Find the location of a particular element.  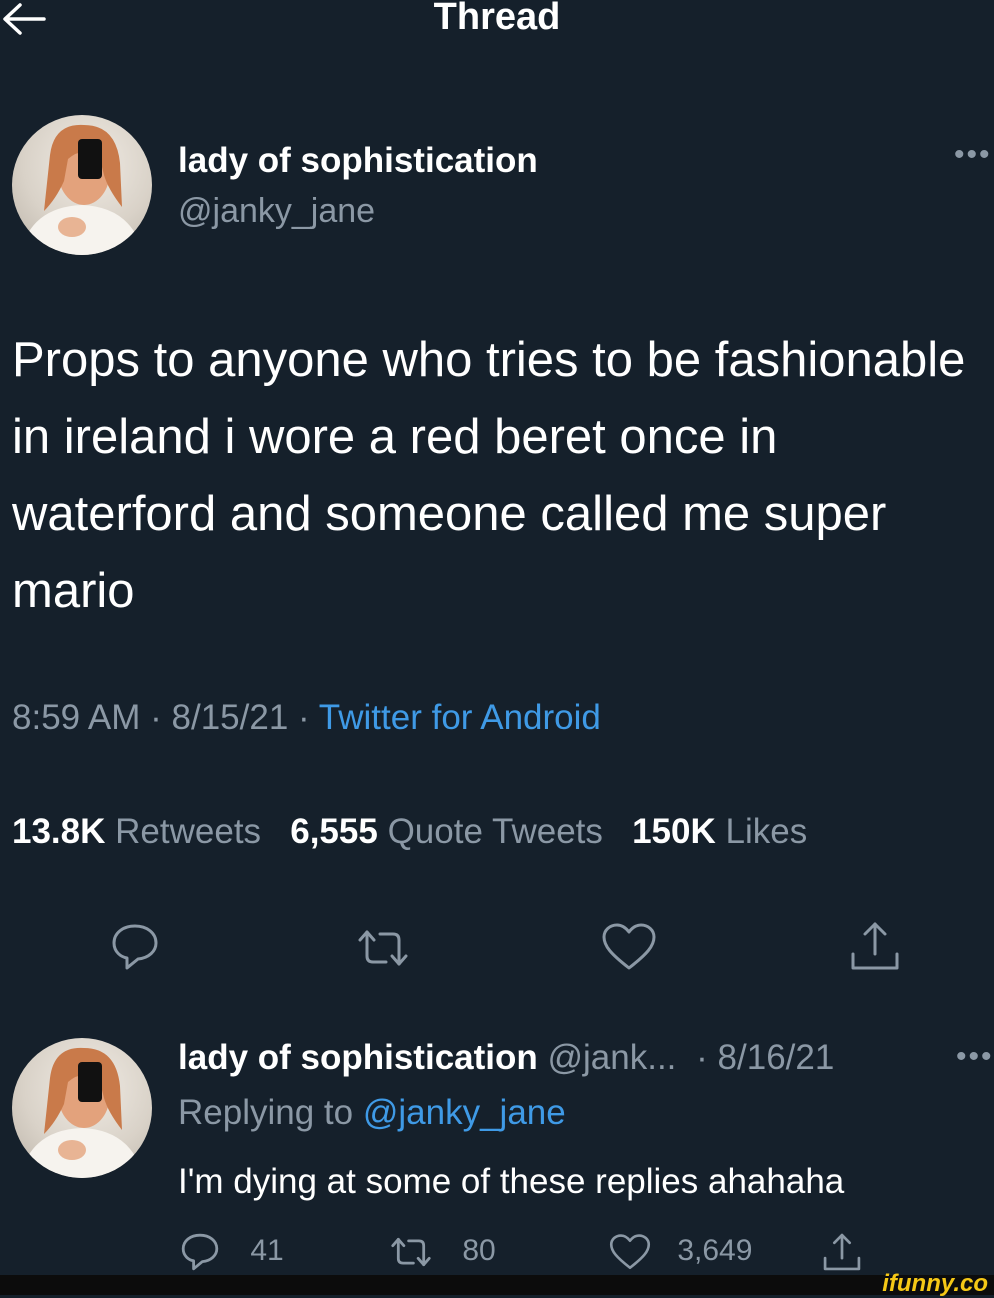

quotes-label: Quote Tweets is located at coordinates (495, 831).